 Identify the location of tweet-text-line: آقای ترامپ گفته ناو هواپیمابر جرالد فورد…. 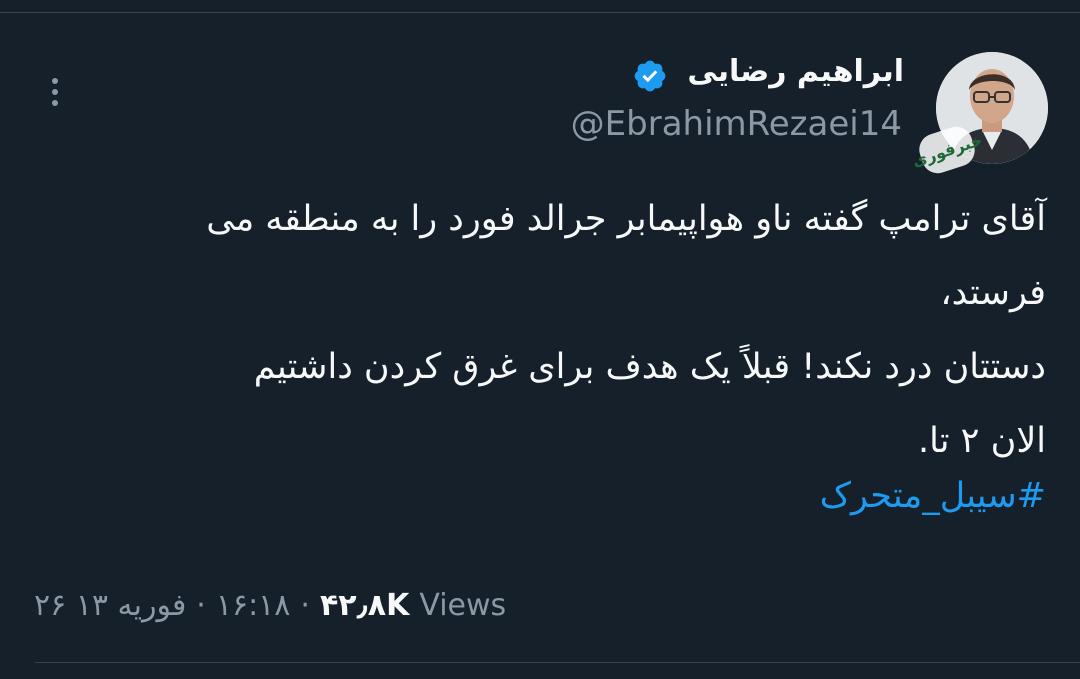
(626, 219).